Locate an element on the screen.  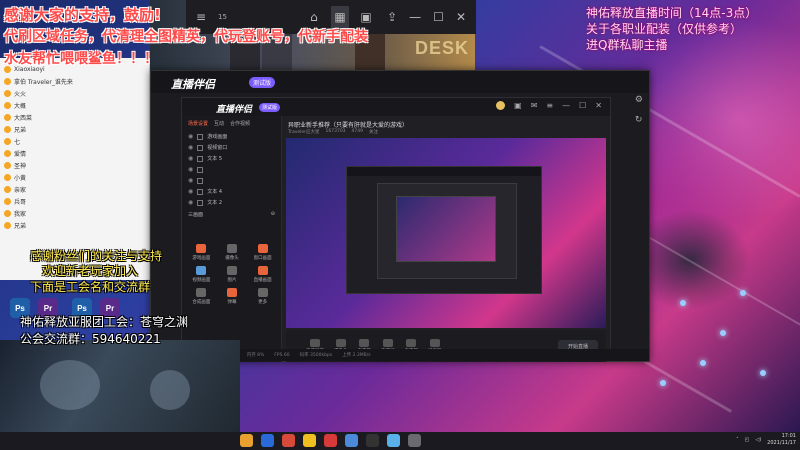
scene-add-row: 三画面 ⊖ is located at coordinates (231, 214).